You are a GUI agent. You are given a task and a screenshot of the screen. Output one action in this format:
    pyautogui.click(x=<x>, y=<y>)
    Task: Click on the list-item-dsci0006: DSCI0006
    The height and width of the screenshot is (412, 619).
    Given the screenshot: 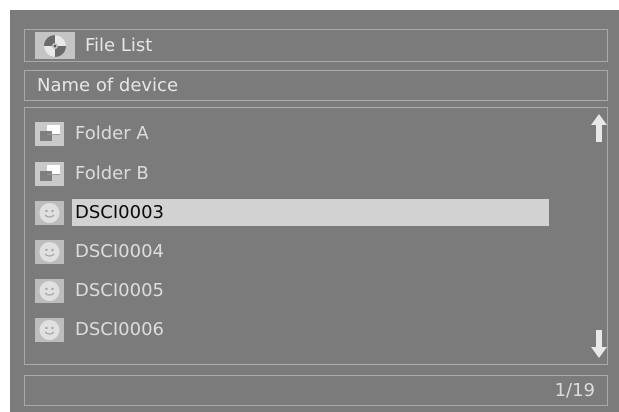 What is the action you would take?
    pyautogui.click(x=295, y=330)
    